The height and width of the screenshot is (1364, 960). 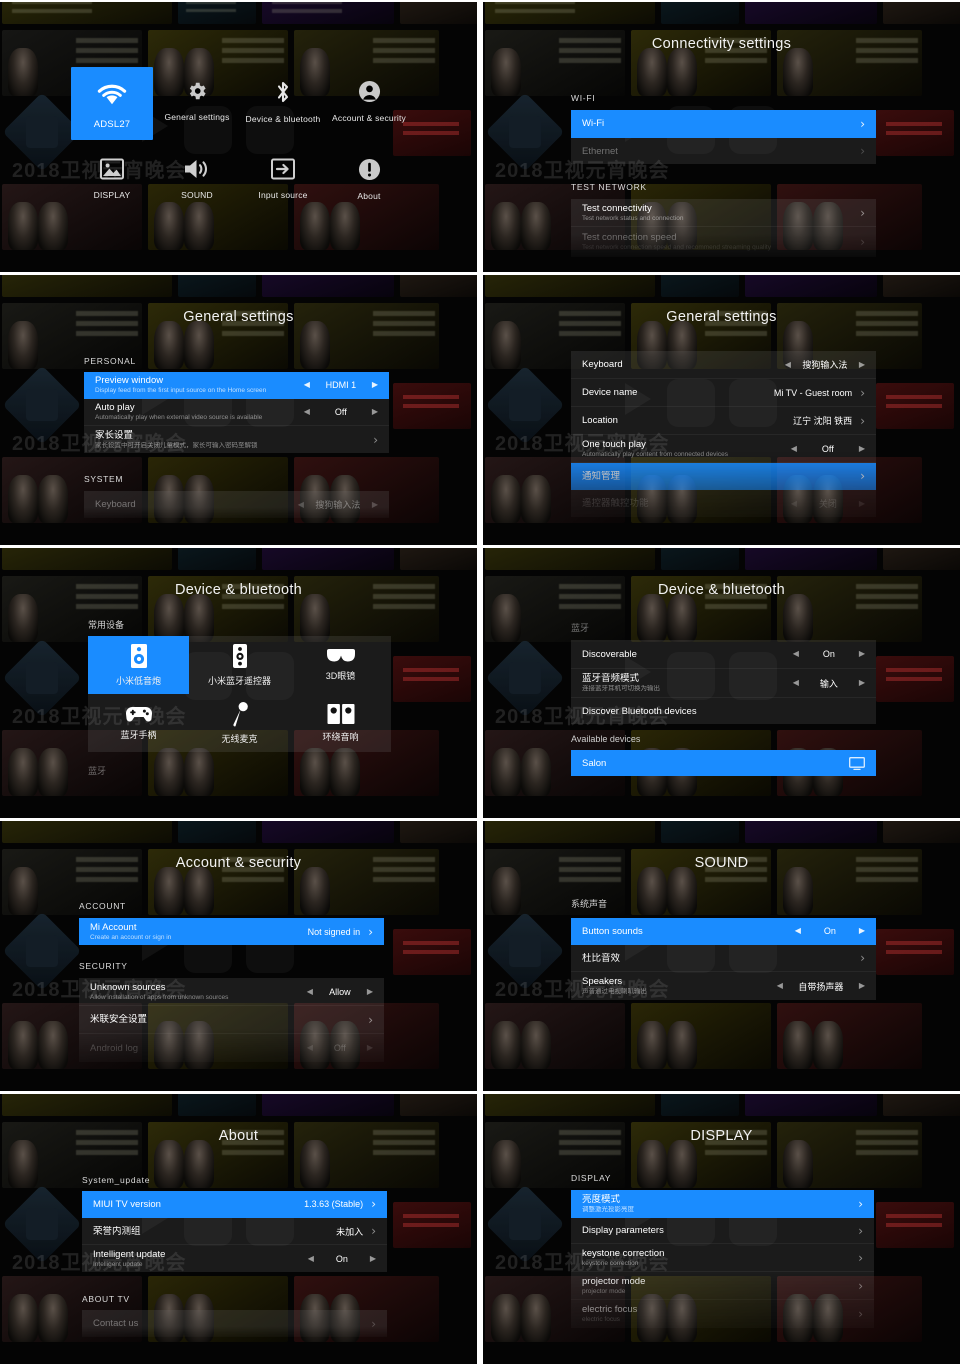 I want to click on row-brightness-mode: 亮度模式 调整激光投影亮度 ›, so click(x=722, y=1204).